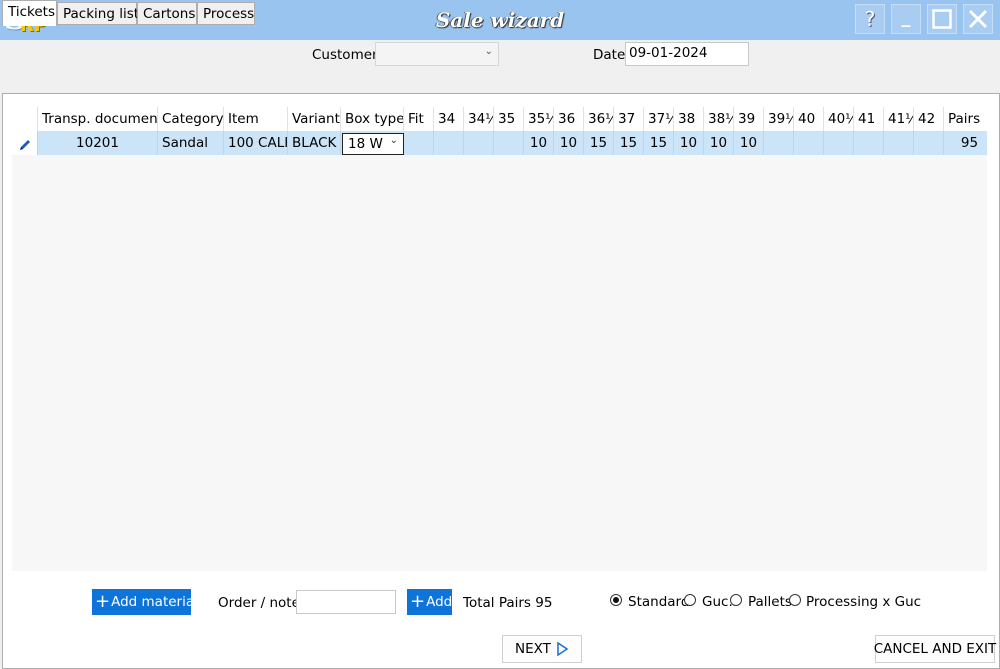 The width and height of the screenshot is (1000, 669). I want to click on column-header: Category, so click(191, 119).